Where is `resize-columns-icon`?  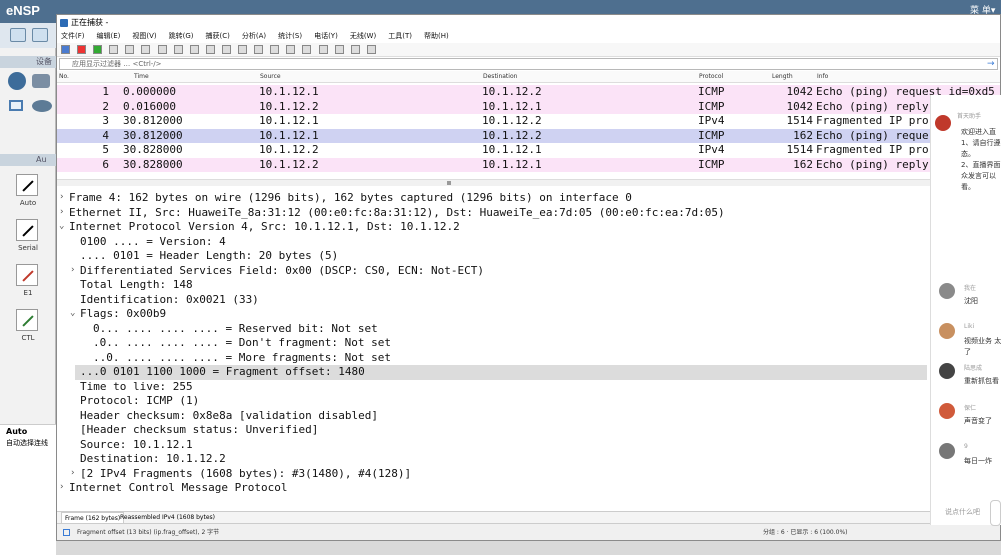
resize-columns-icon is located at coordinates (371, 49).